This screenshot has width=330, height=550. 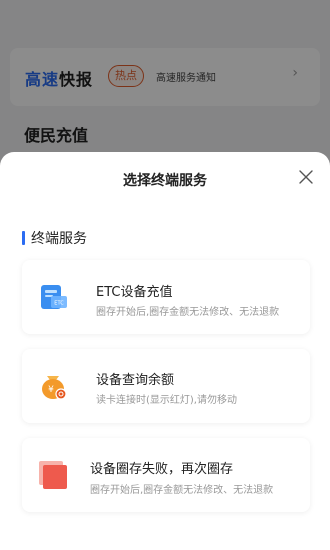 I want to click on service-item-retry-load: 设备圈存失败，再次圈存 圈存开始后,圈存金额无法修改、无法退款, so click(x=166, y=475).